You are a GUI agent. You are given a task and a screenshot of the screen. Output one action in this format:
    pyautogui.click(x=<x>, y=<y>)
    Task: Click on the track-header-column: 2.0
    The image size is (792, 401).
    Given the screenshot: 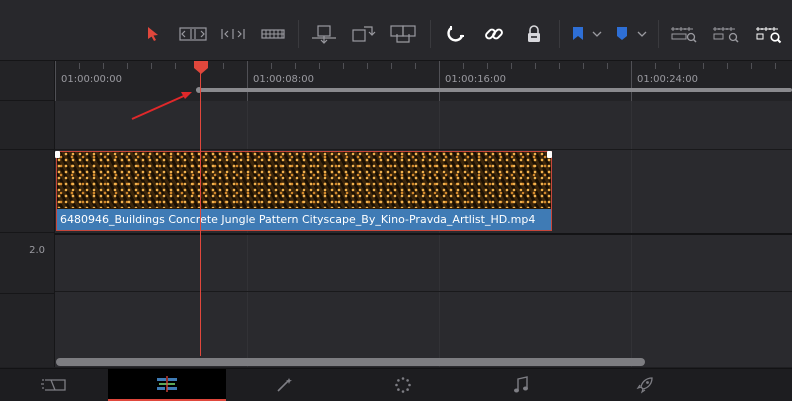 What is the action you would take?
    pyautogui.click(x=27, y=214)
    